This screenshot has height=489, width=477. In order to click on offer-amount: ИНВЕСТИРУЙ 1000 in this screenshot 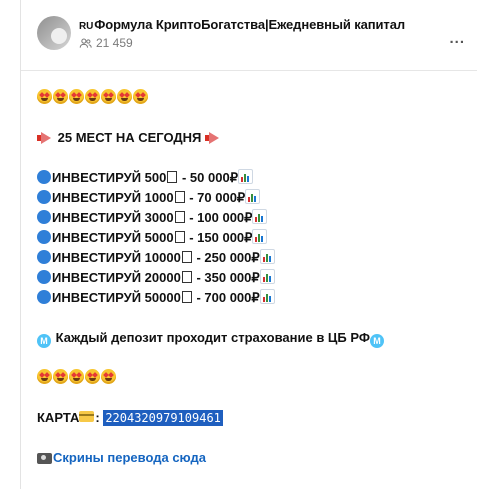, I will do `click(113, 197)`.